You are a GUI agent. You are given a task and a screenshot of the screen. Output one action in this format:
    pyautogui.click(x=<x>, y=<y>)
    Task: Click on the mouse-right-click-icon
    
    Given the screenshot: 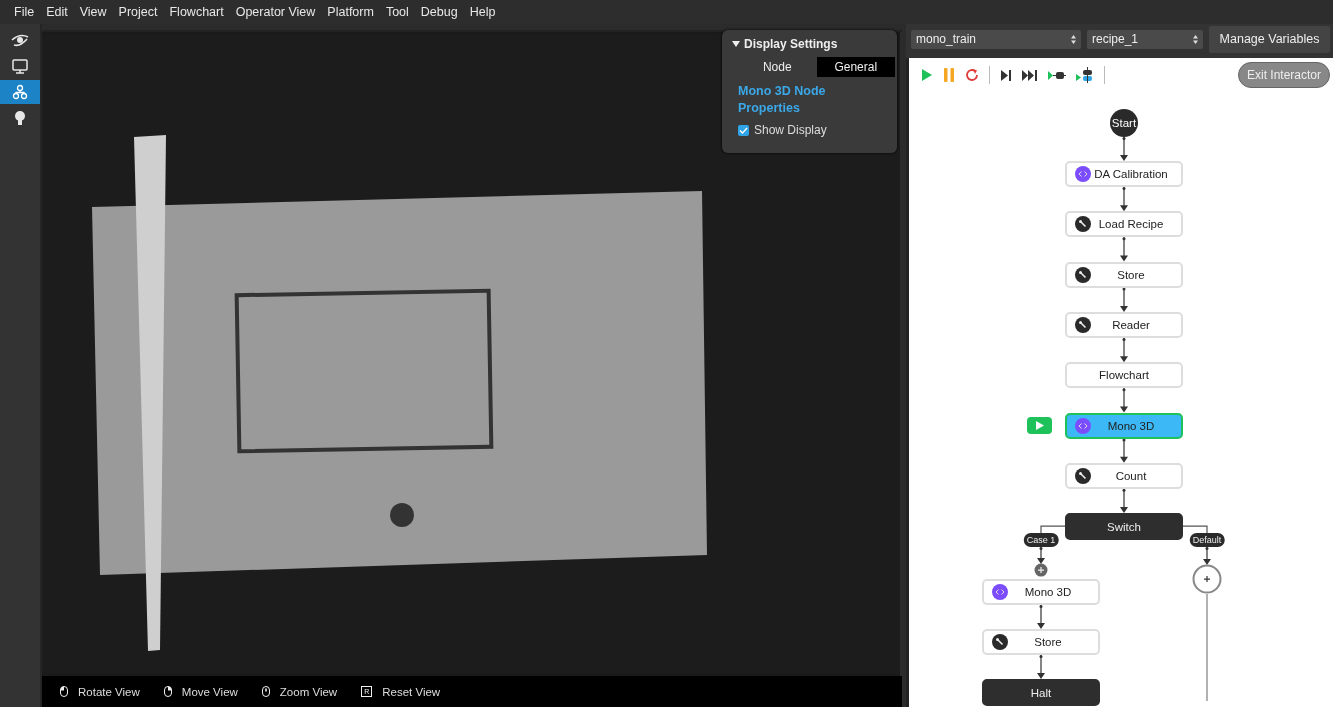 What is the action you would take?
    pyautogui.click(x=167, y=691)
    